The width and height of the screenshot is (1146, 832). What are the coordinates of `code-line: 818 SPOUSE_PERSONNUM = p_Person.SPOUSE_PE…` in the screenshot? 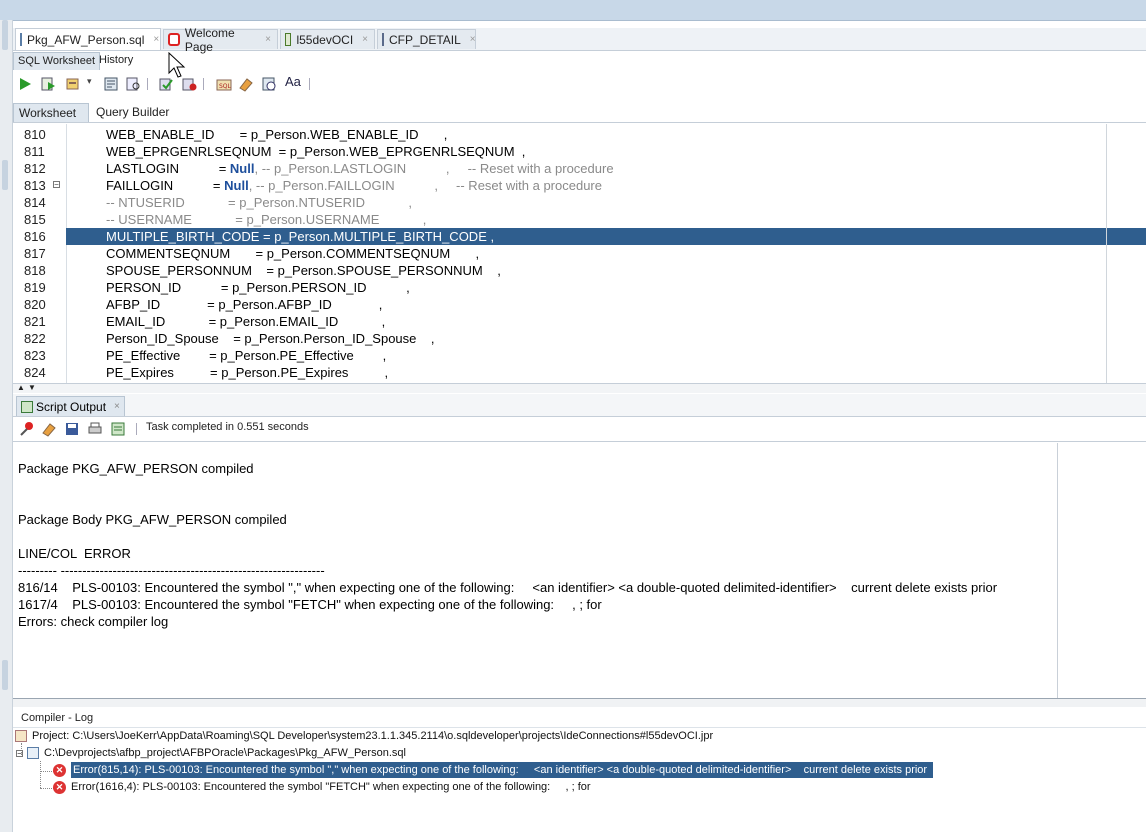 It's located at (579, 270).